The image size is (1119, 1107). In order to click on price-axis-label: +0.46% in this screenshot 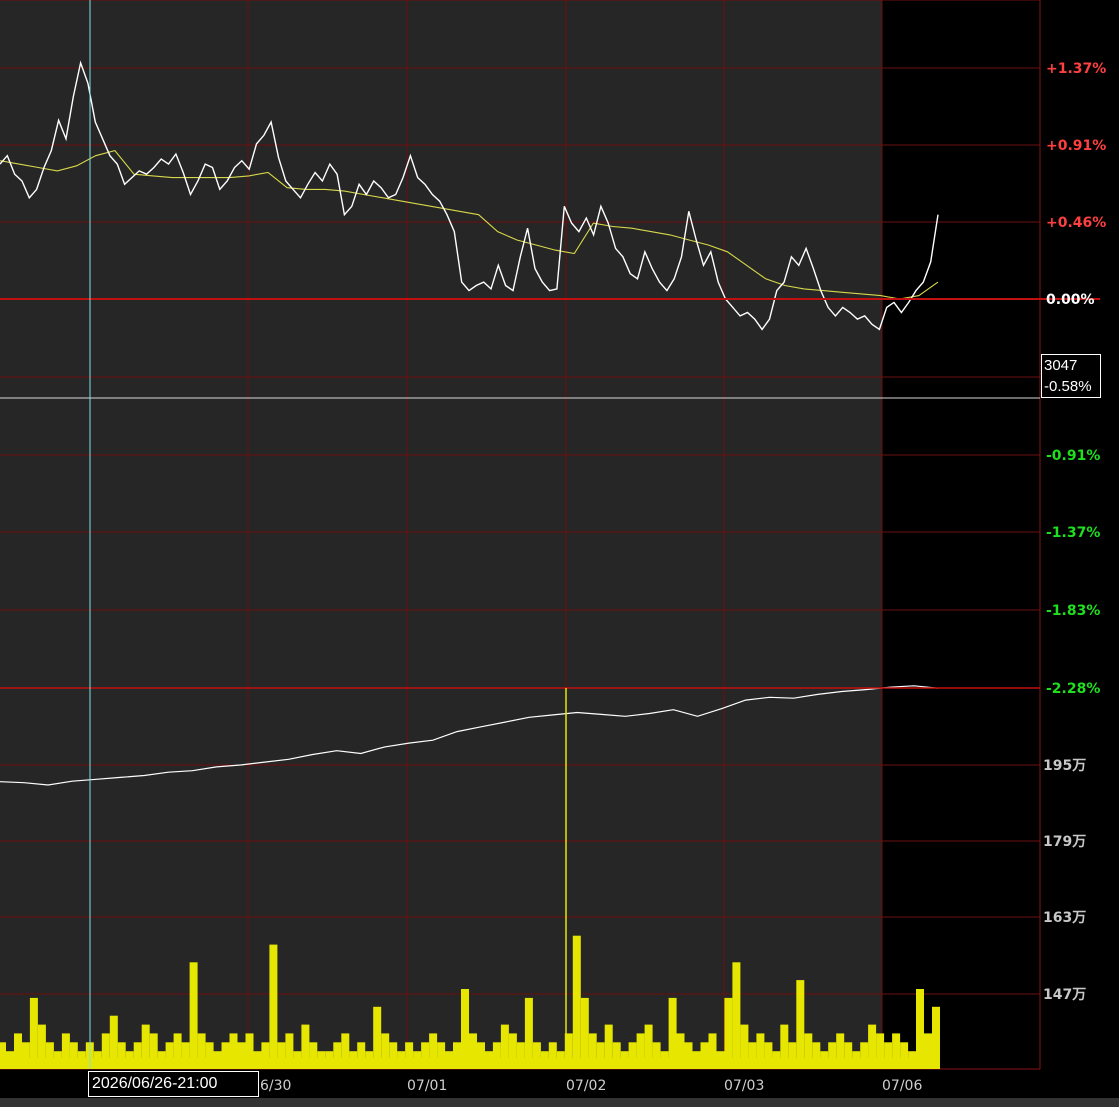, I will do `click(1076, 223)`.